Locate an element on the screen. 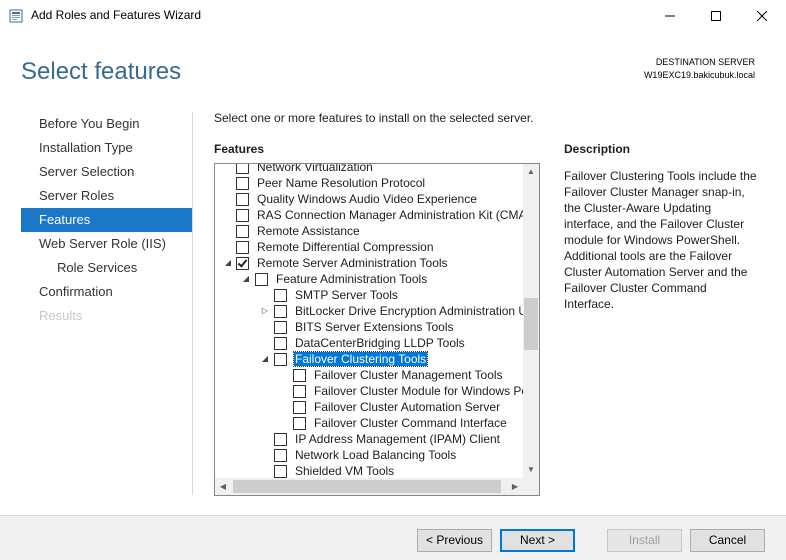 The width and height of the screenshot is (786, 560). feature-tree-item: Quality Windows Audio Video Experience is located at coordinates (369, 199).